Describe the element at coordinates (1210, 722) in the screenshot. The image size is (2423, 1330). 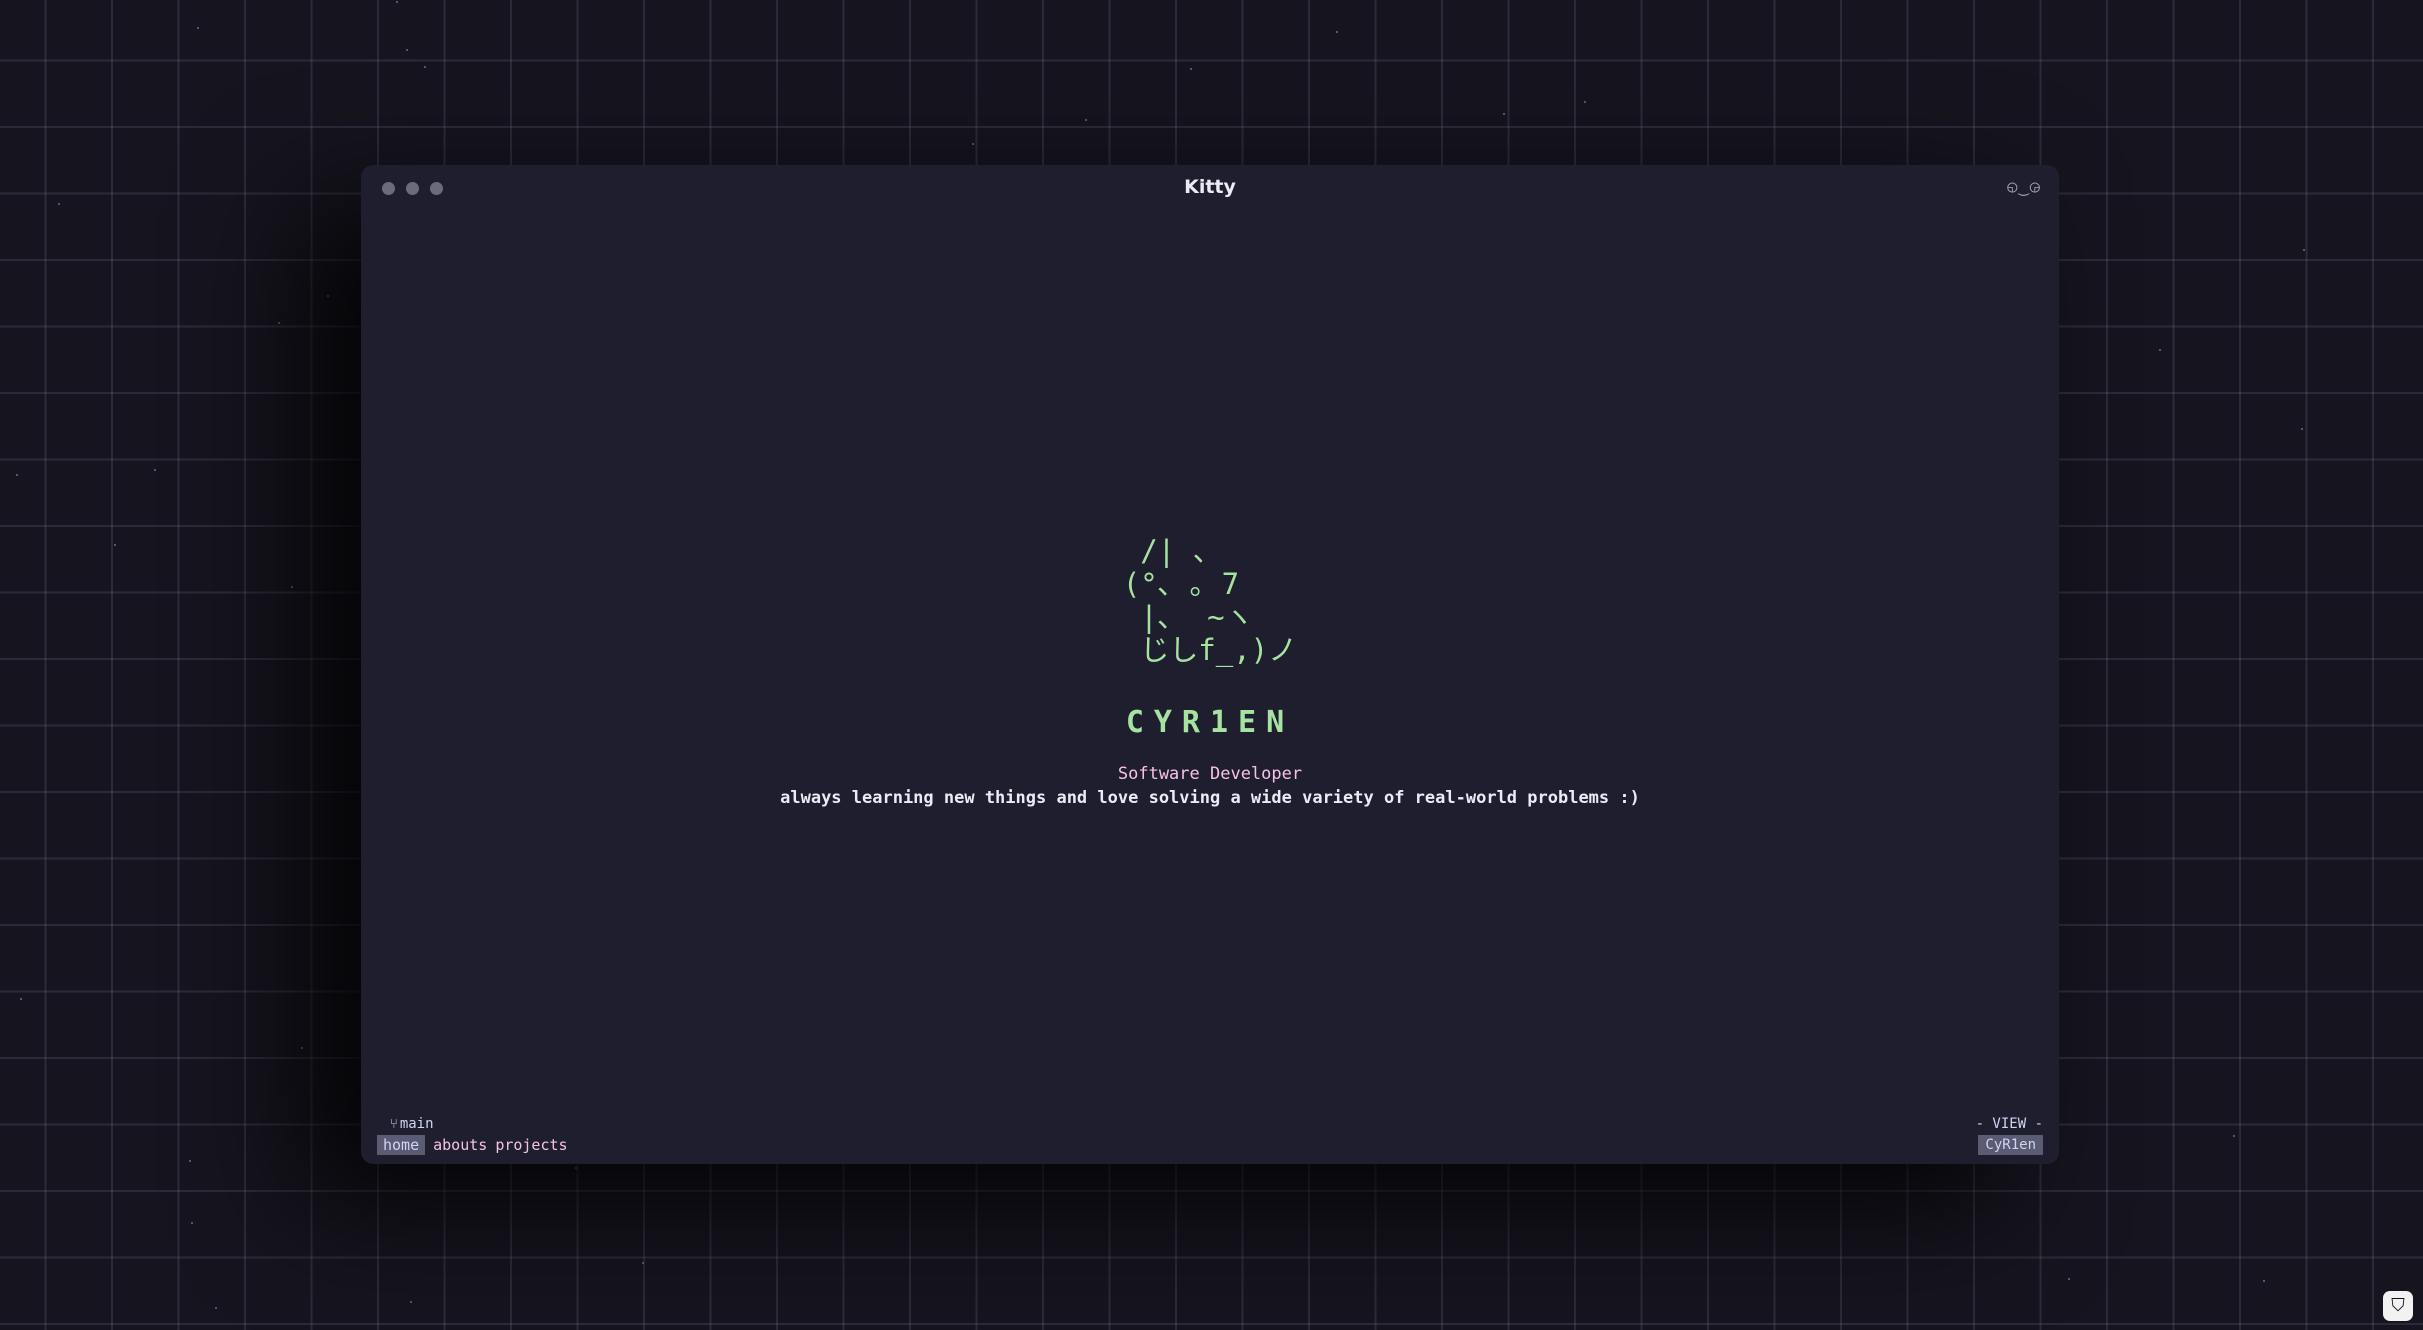
I see `hero-name: CYR1EN` at that location.